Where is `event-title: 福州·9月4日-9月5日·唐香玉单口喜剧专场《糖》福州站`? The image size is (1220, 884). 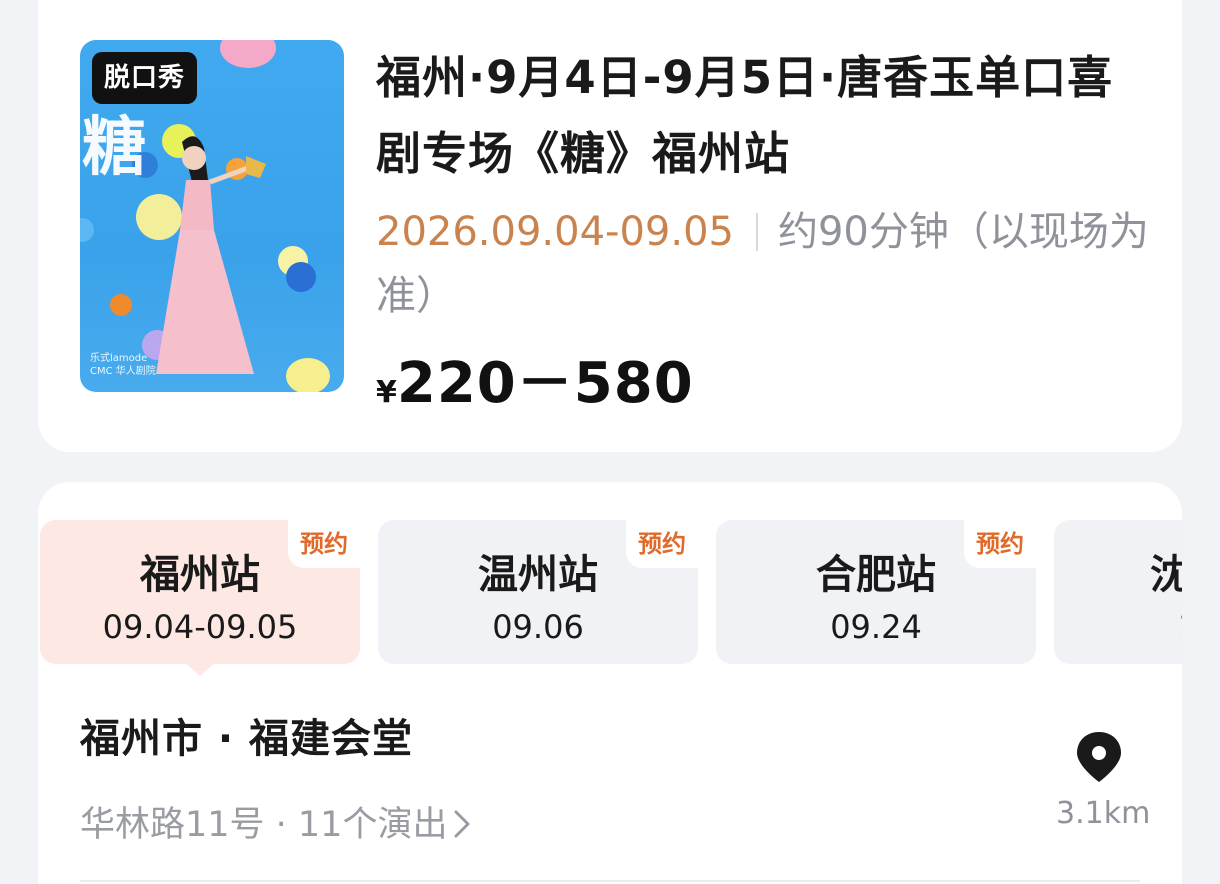 event-title: 福州·9月4日-9月5日·唐香玉单口喜剧专场《糖》福州站 is located at coordinates (745, 115).